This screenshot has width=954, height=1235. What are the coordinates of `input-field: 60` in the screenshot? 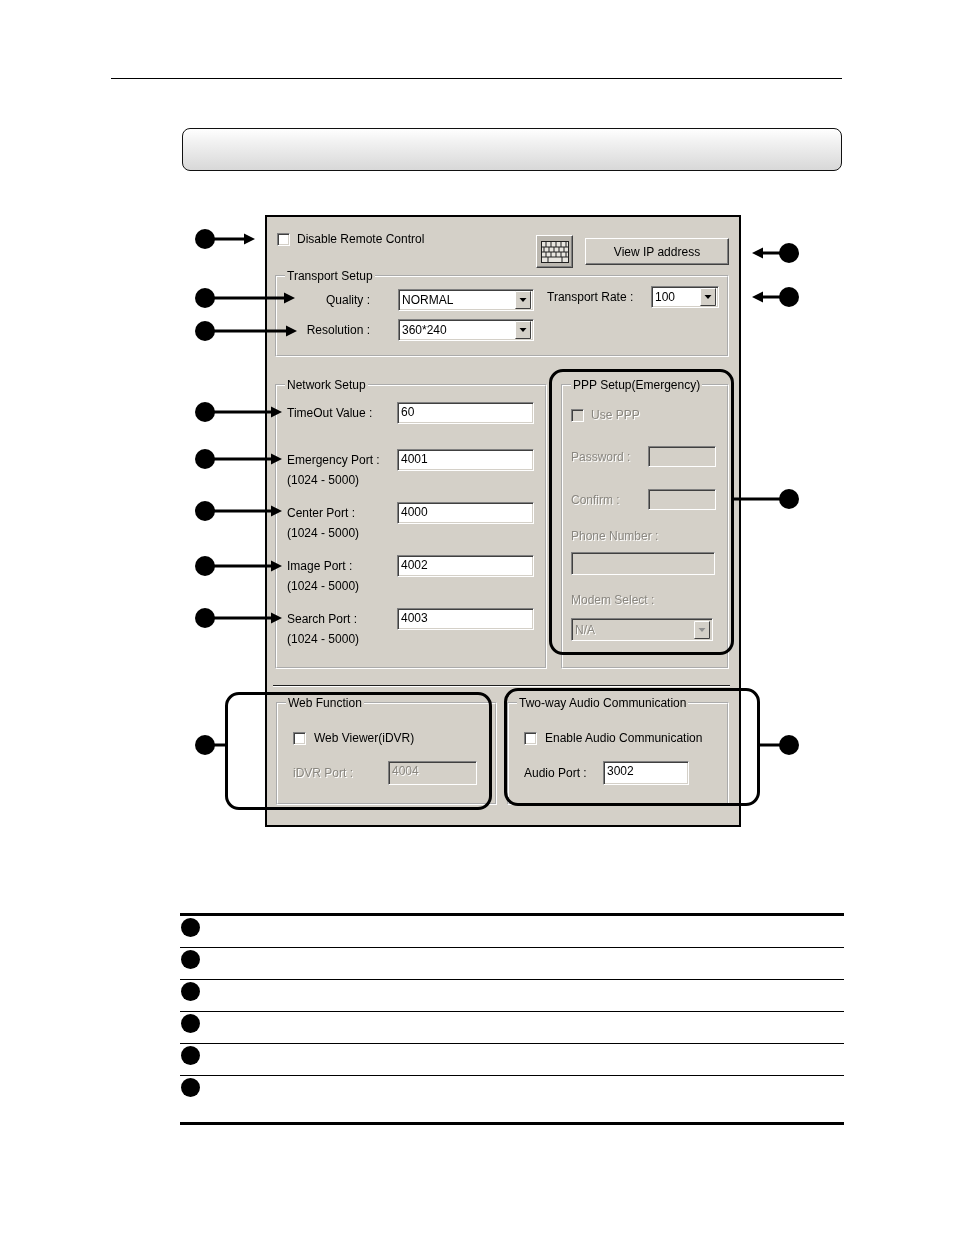 It's located at (465, 413).